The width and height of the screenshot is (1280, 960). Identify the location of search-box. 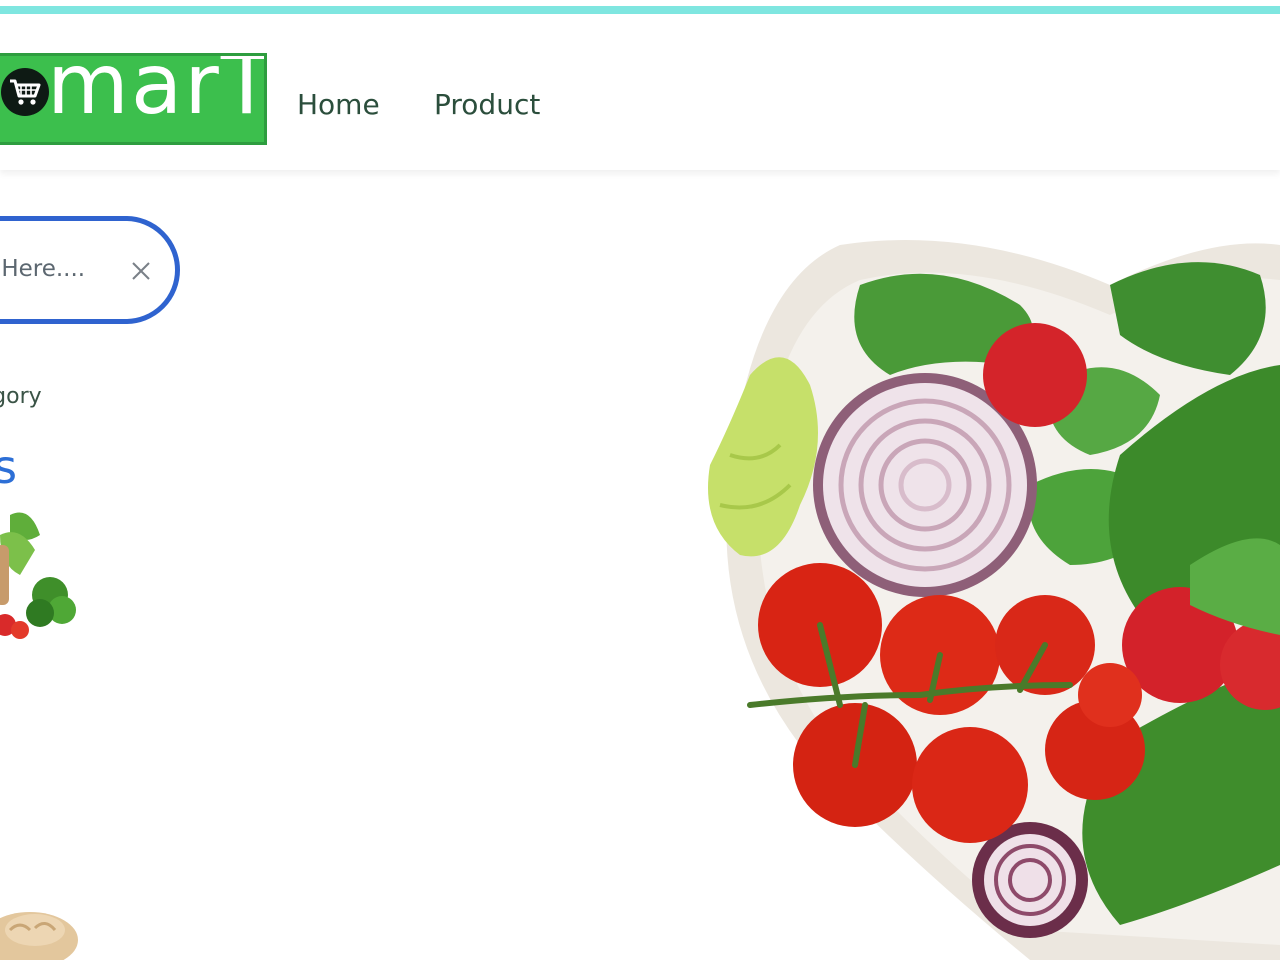
(90, 270).